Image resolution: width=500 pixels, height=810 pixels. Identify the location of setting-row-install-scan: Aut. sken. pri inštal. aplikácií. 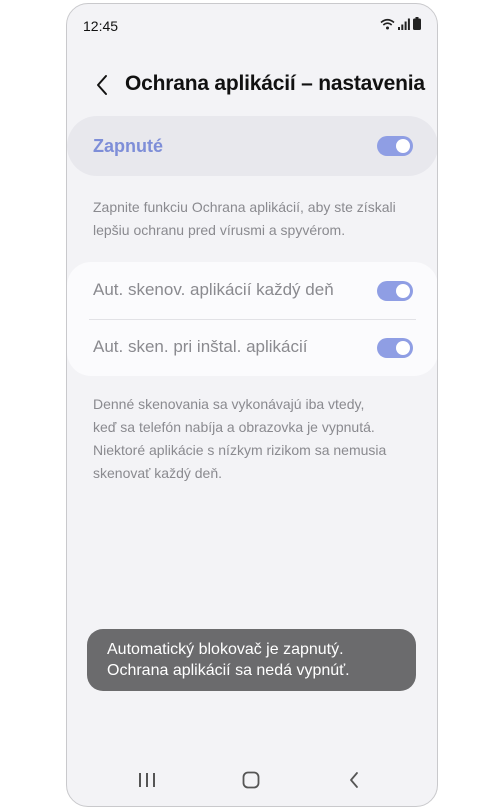
(252, 347).